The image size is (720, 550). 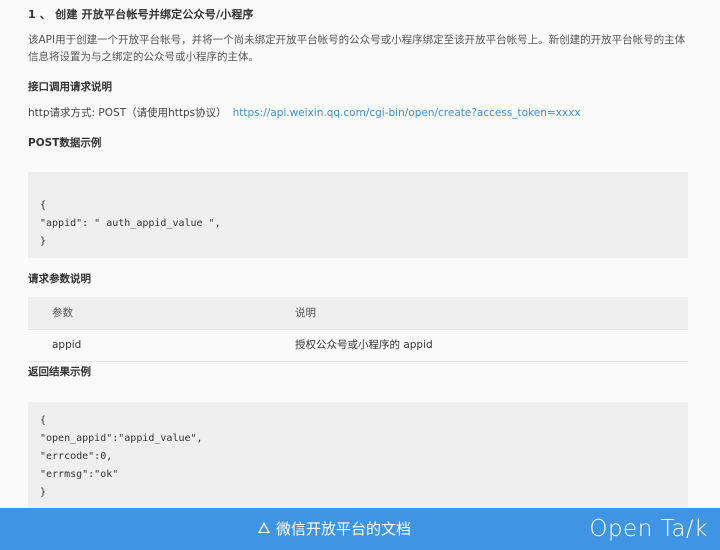 I want to click on param-name-cell: appid, so click(x=67, y=345).